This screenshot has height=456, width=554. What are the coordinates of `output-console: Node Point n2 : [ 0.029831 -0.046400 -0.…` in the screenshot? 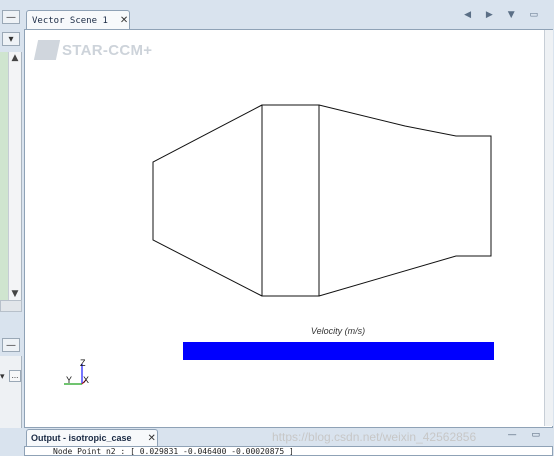 It's located at (288, 451).